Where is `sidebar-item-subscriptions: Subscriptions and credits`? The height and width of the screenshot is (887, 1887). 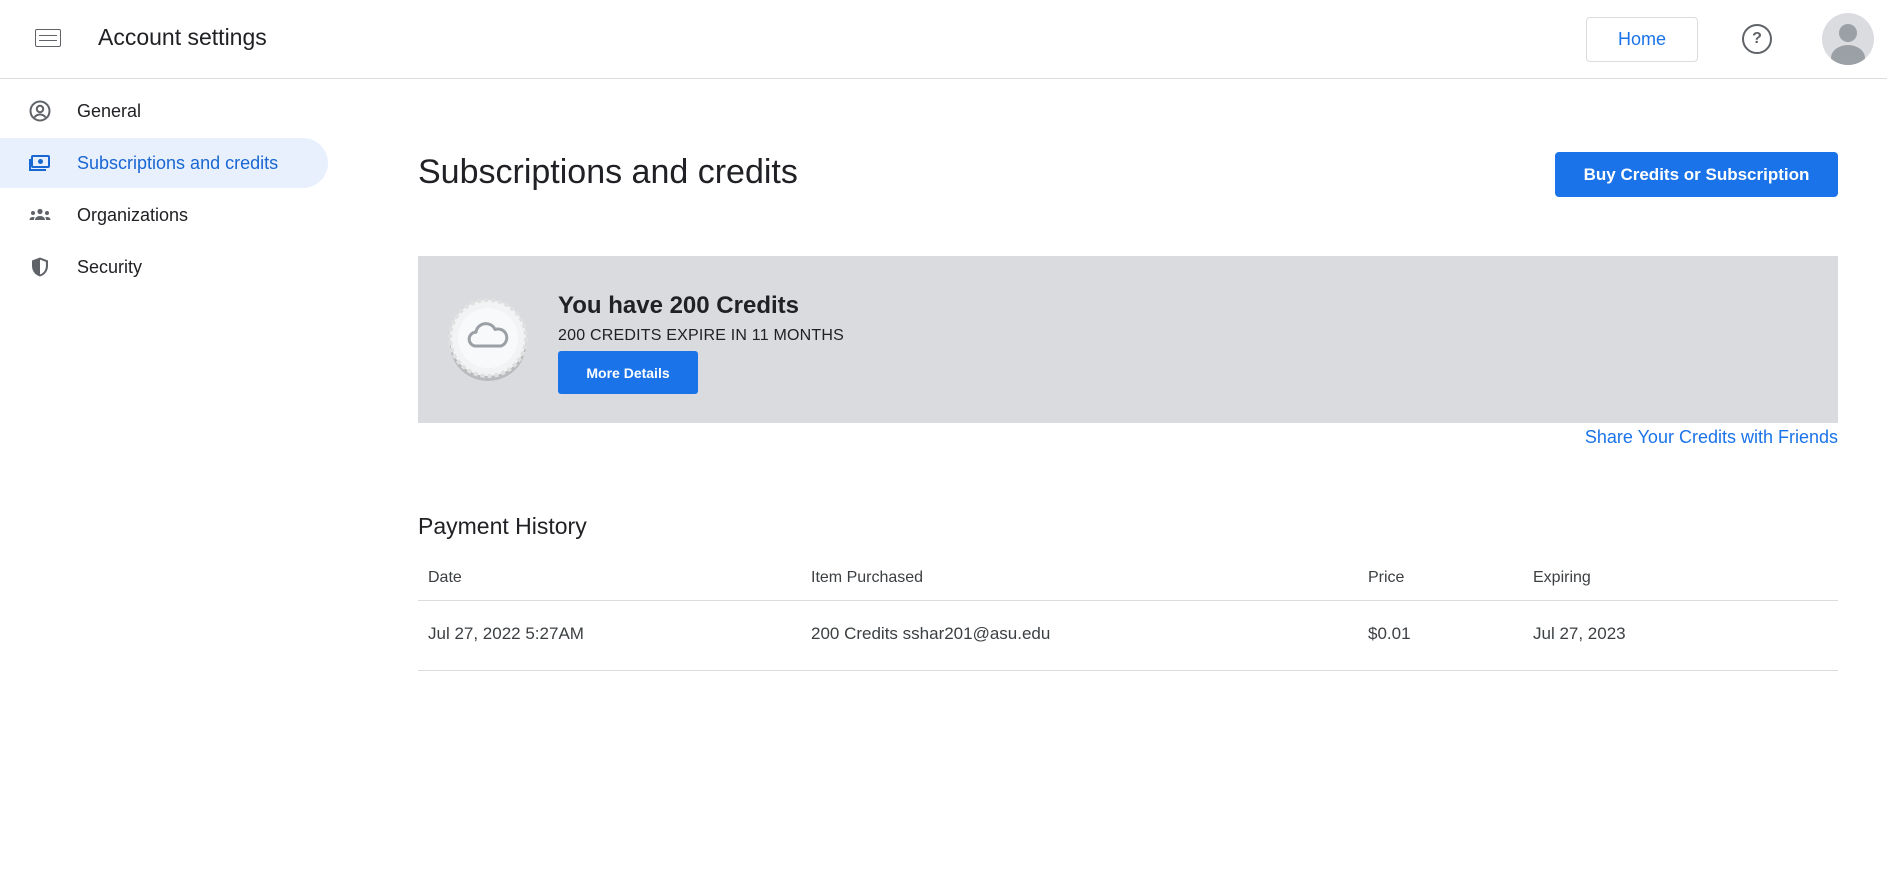 sidebar-item-subscriptions: Subscriptions and credits is located at coordinates (164, 163).